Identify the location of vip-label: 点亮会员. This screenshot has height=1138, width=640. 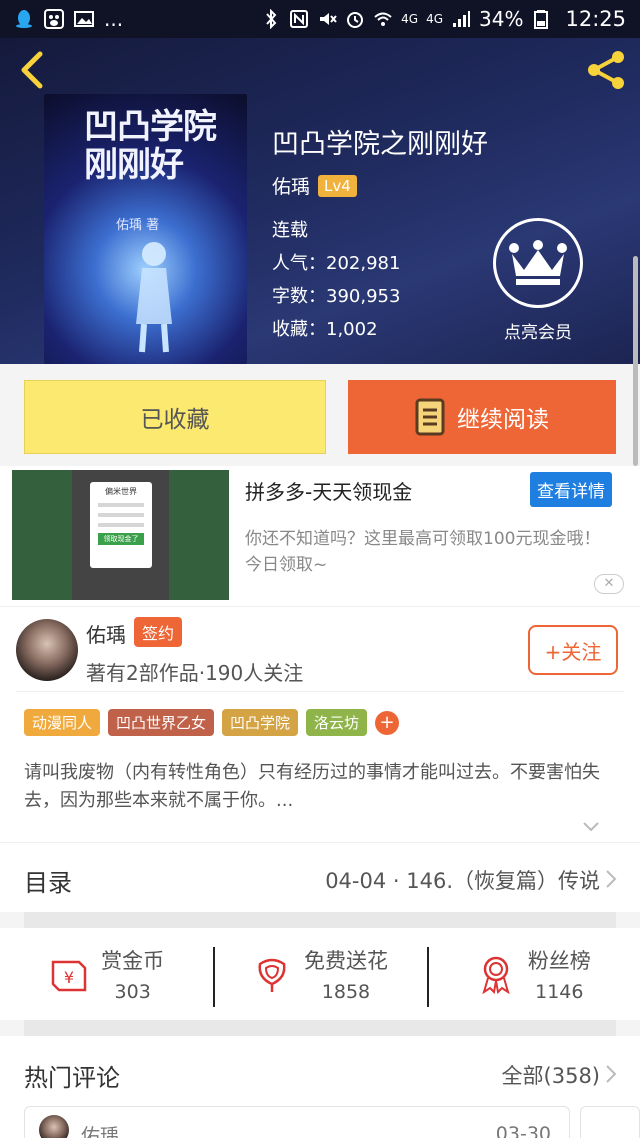
(538, 333).